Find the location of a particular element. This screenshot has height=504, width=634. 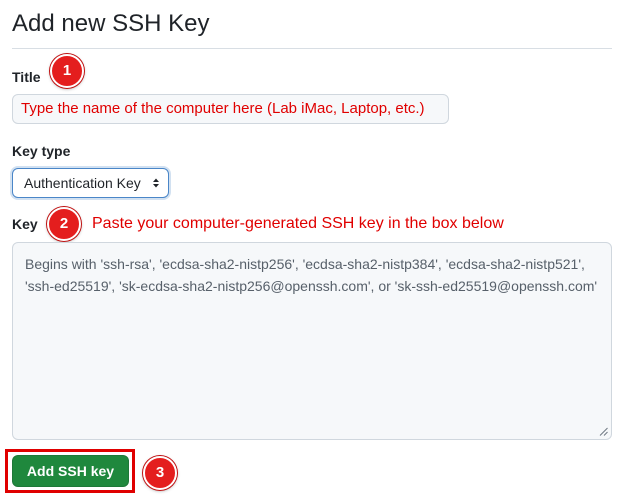

add-ssh-key-button: Add SSH key is located at coordinates (70, 471).